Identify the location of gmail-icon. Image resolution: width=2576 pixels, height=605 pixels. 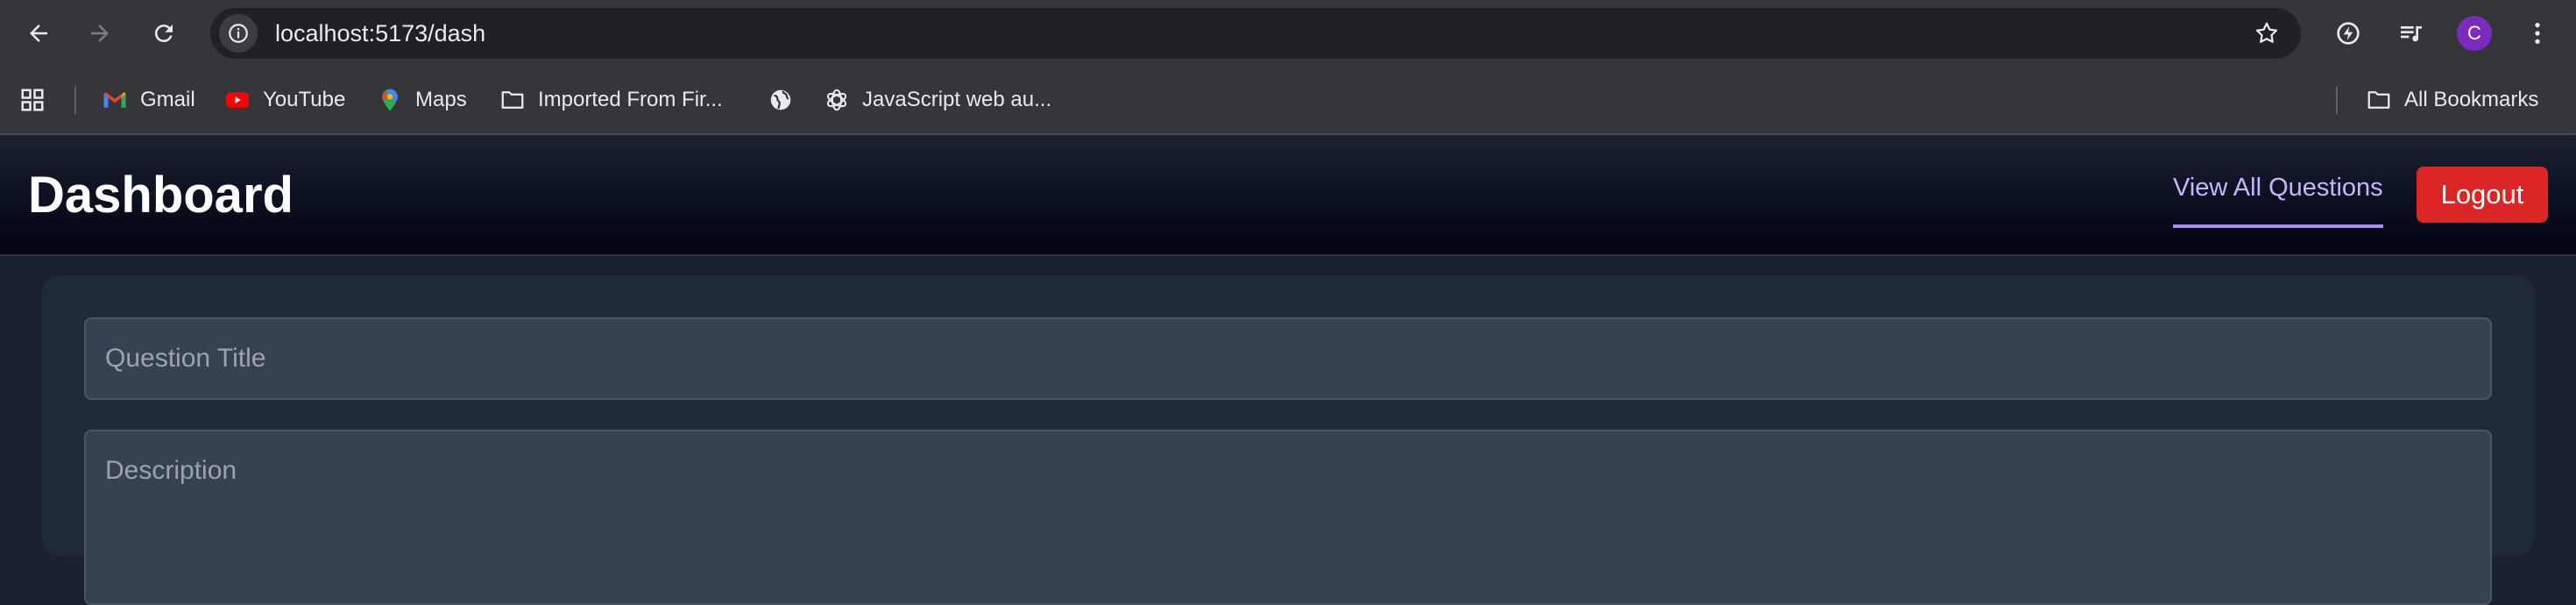
(114, 100).